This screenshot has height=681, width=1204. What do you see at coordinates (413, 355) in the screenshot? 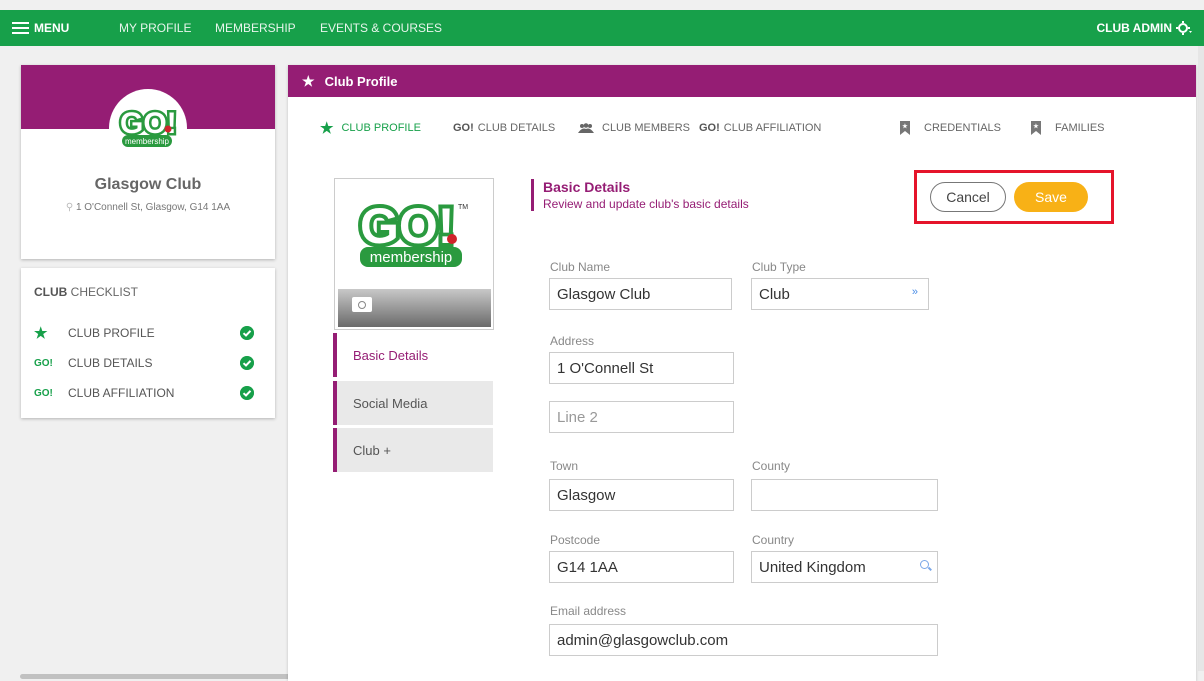
I see `sidenav-basic-details: Basic Details` at bounding box center [413, 355].